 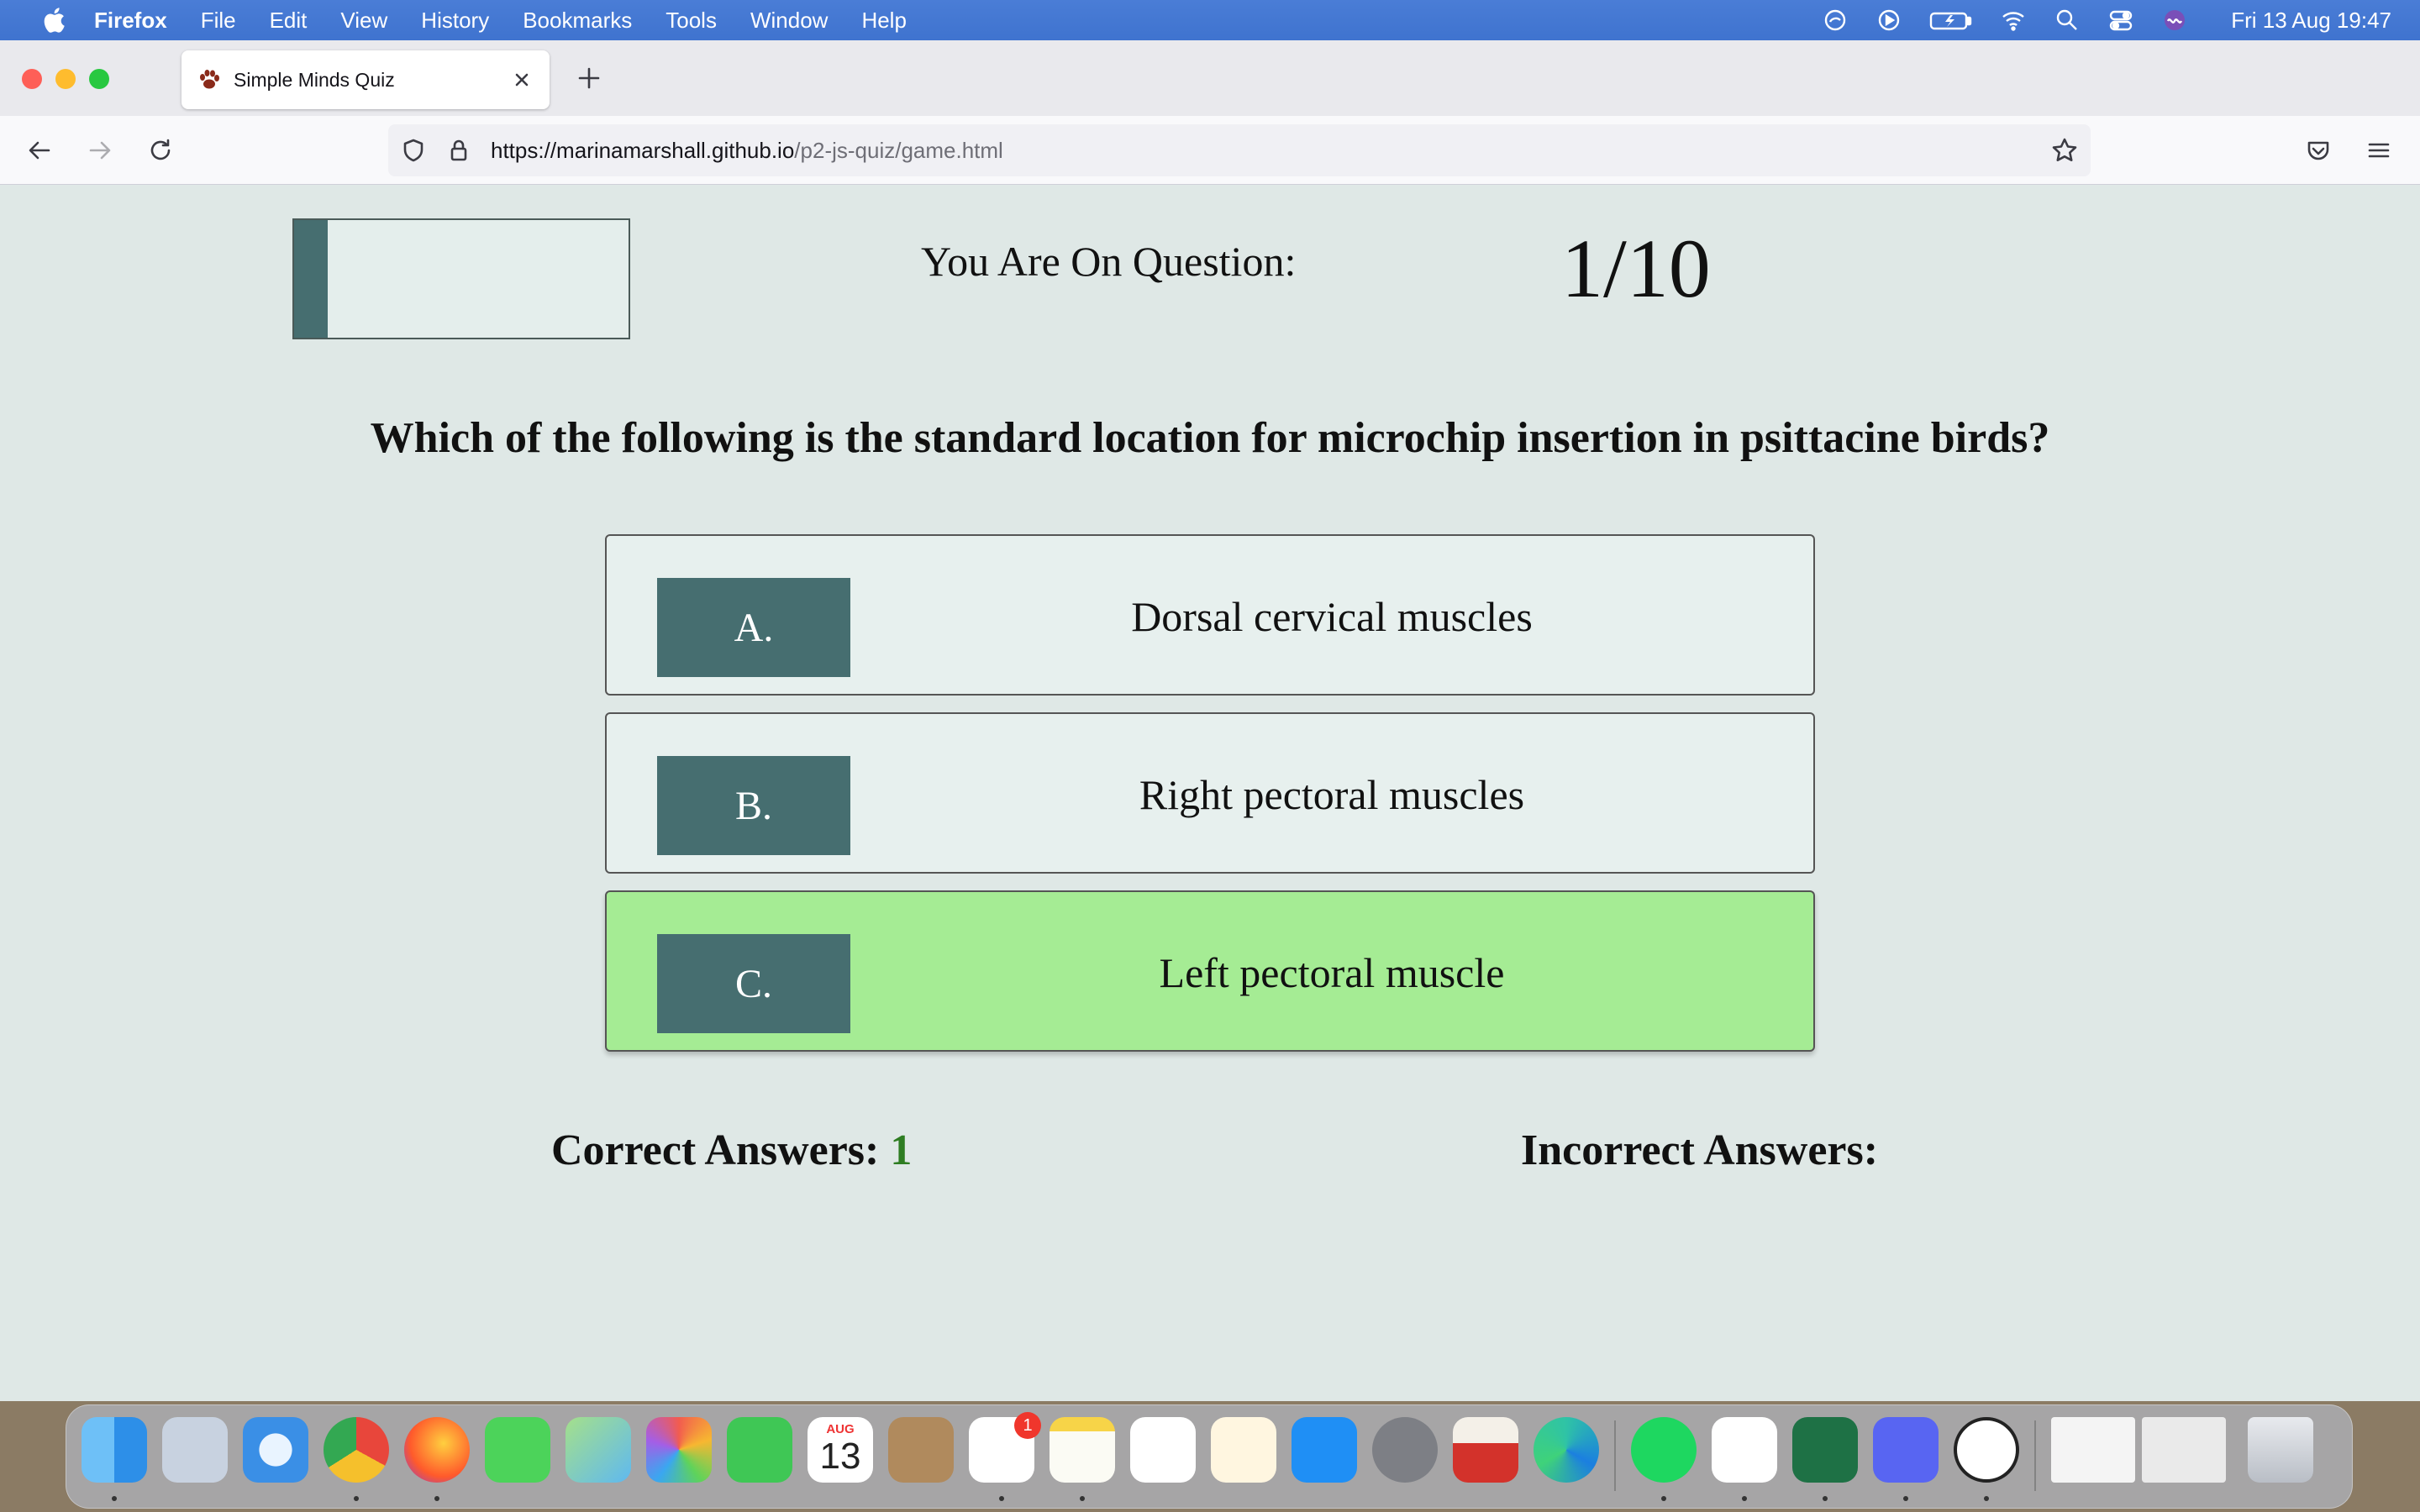 I want to click on menu-view: View, so click(x=363, y=21).